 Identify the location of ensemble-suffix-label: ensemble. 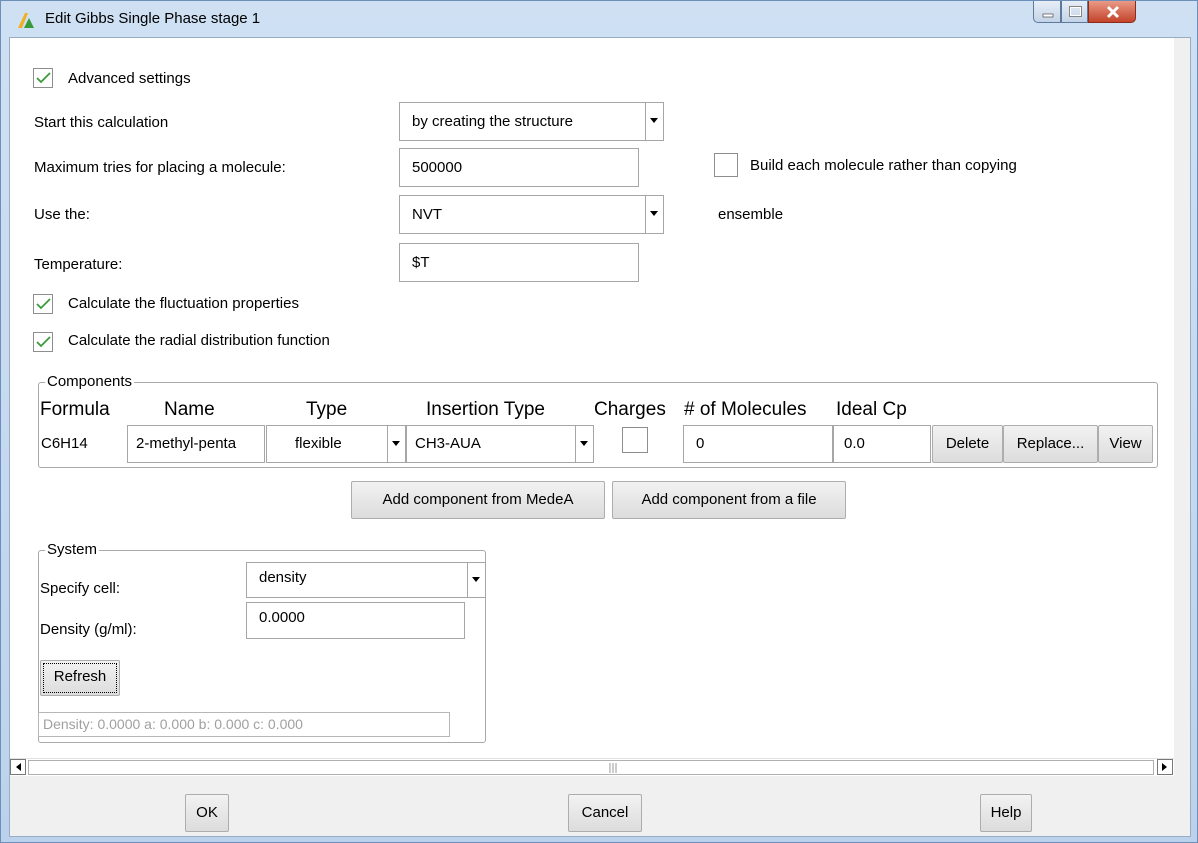
(751, 214).